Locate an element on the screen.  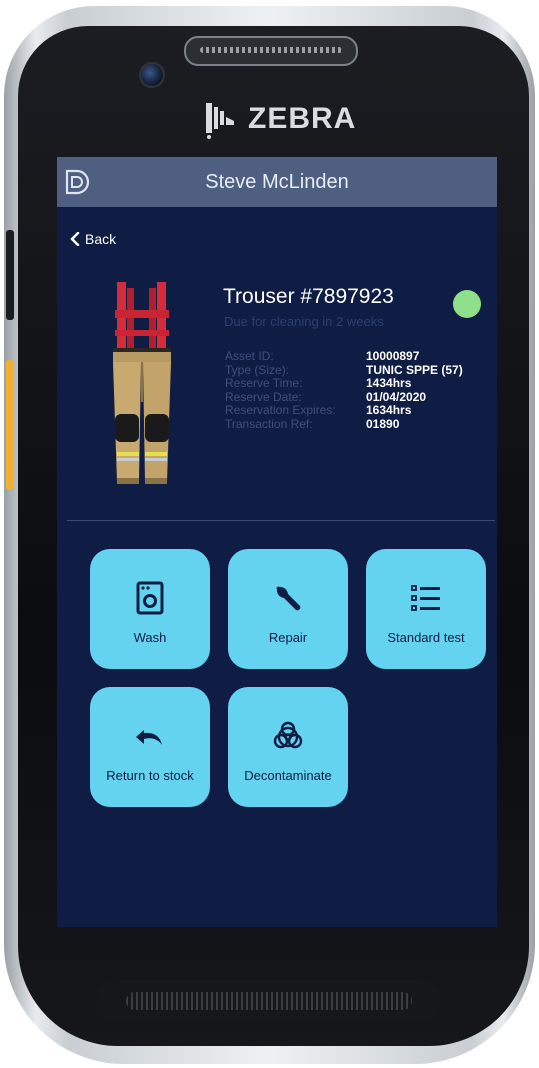
detail-value: 1434hrs is located at coordinates (389, 383).